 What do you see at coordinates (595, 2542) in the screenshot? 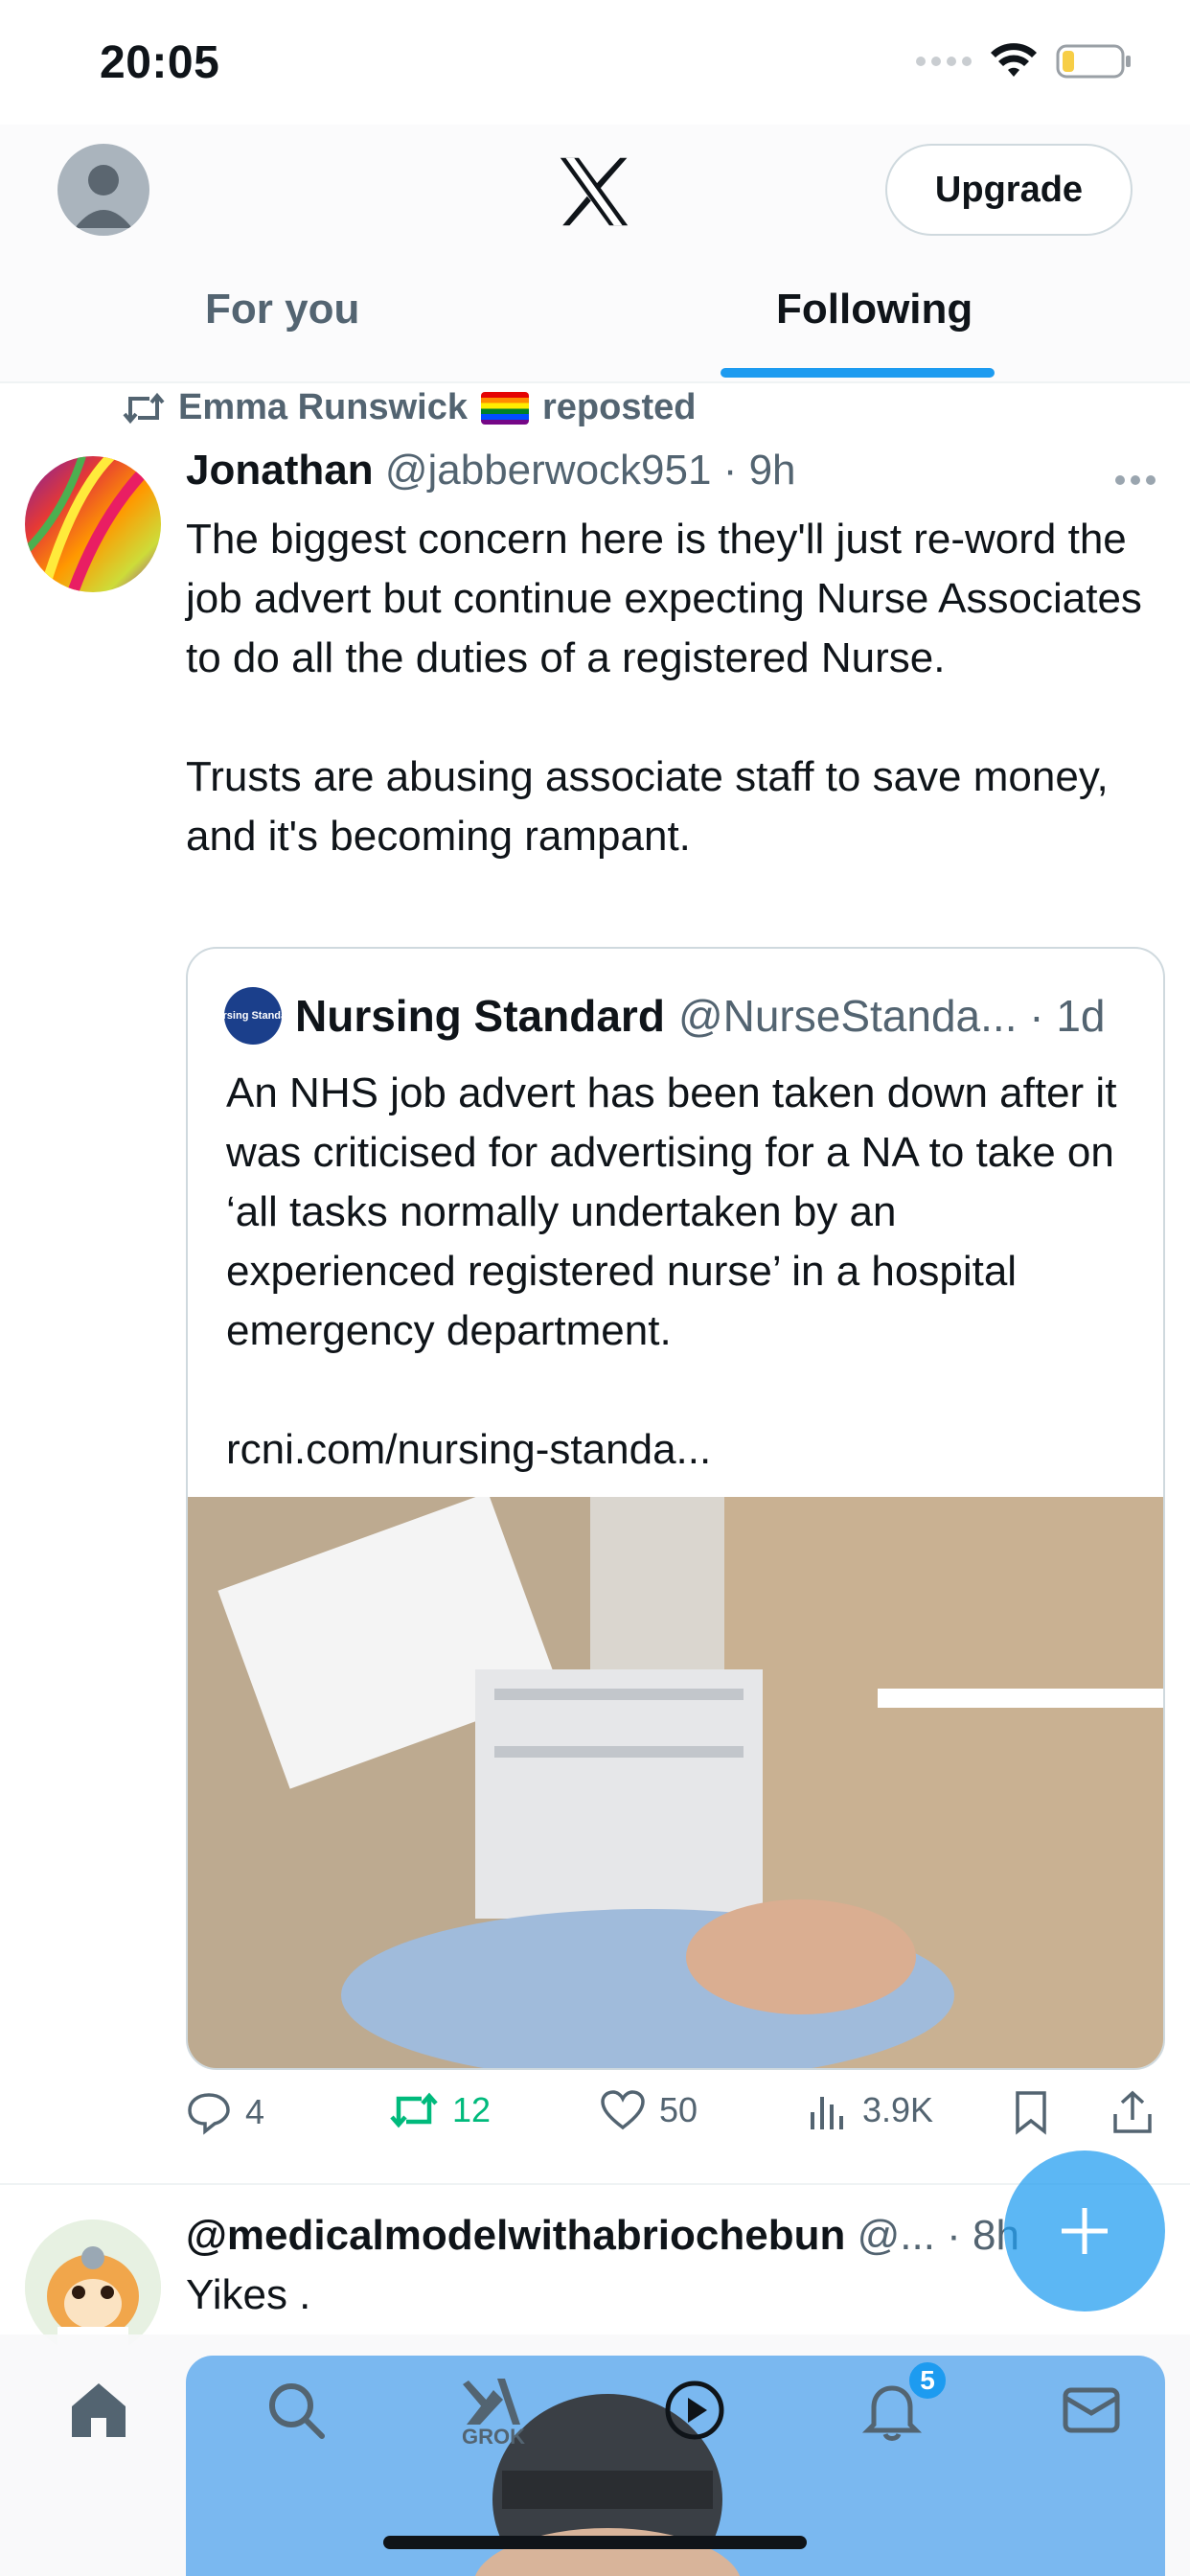
I see `home-indicator` at bounding box center [595, 2542].